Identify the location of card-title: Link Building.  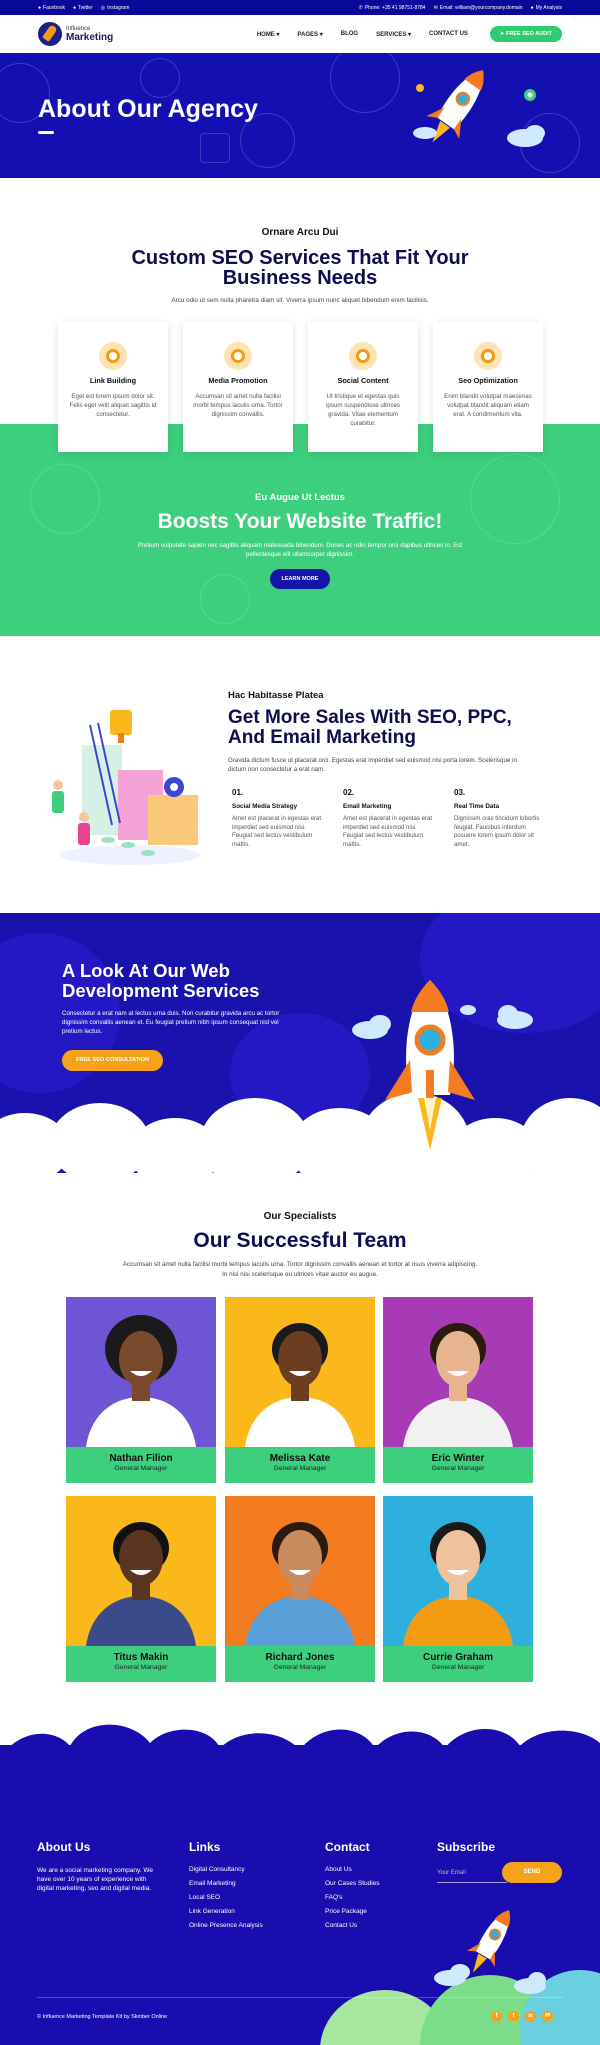
(113, 380).